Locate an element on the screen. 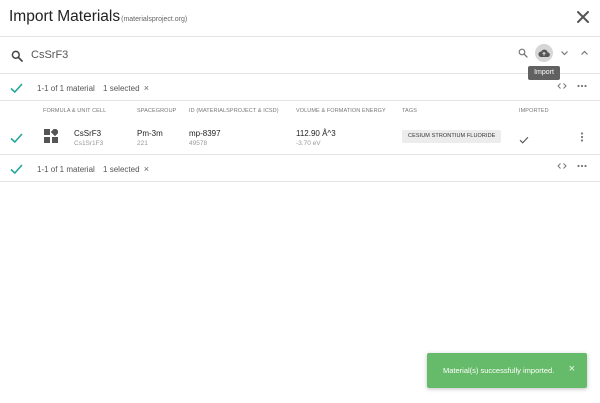  tag-chip: CESIUM STRONTIUM FLUORIDE is located at coordinates (452, 136).